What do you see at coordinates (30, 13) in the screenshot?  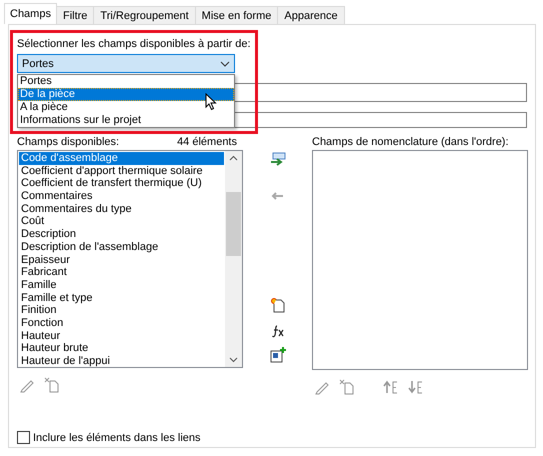 I see `tab: Champs` at bounding box center [30, 13].